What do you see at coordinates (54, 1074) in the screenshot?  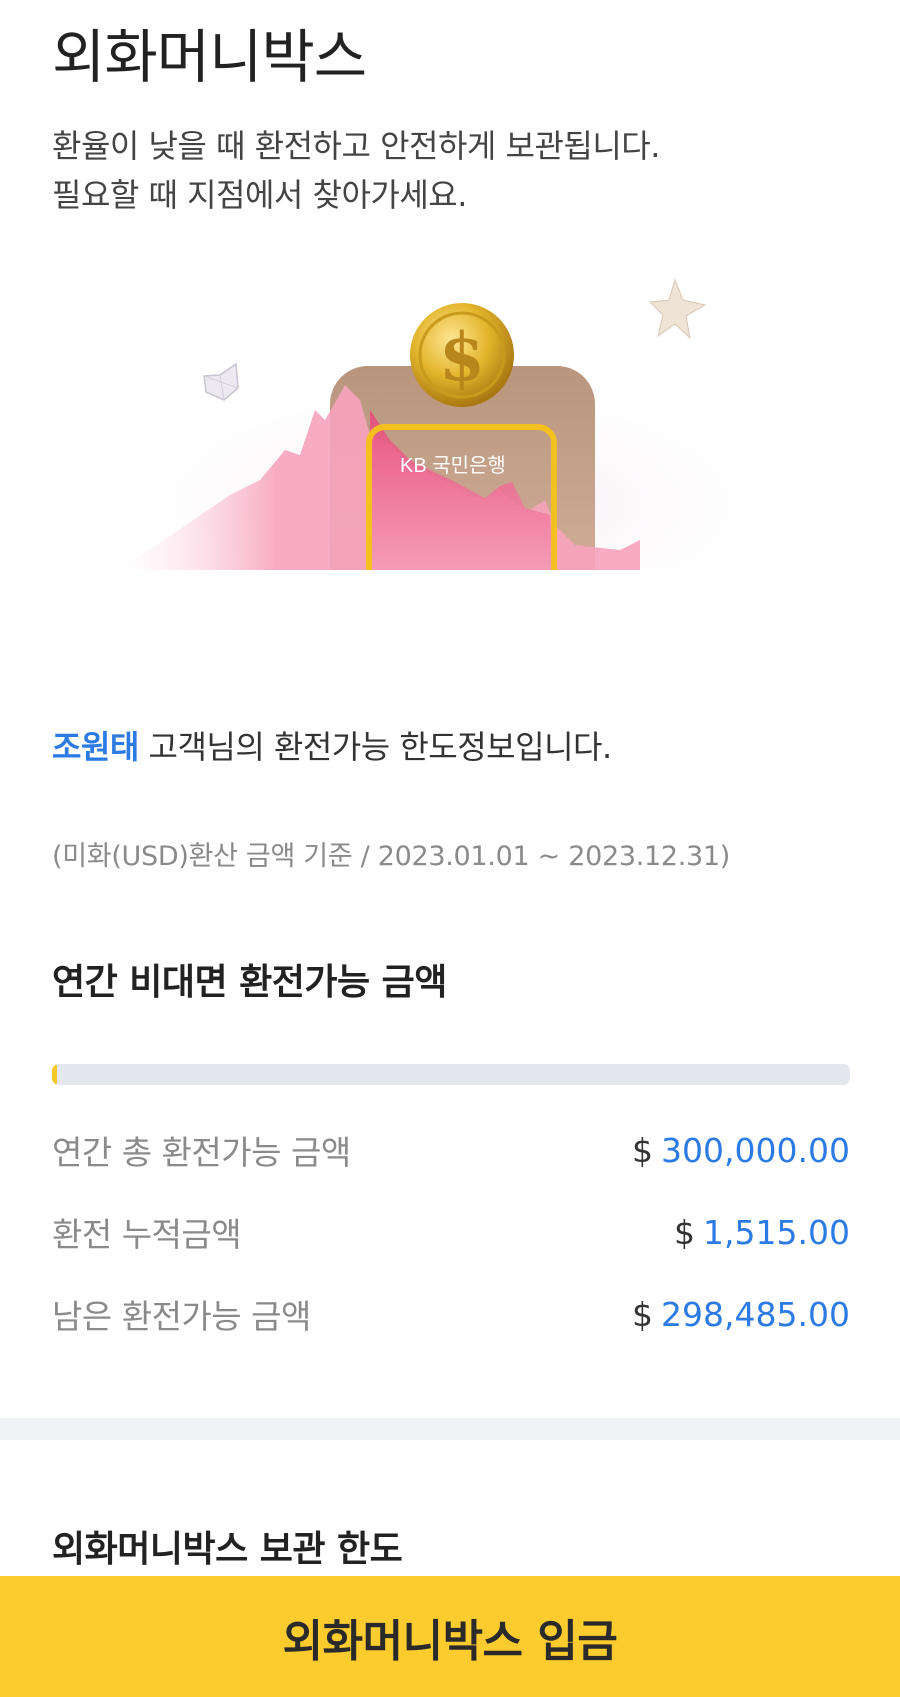 I see `limit-progress-fill` at bounding box center [54, 1074].